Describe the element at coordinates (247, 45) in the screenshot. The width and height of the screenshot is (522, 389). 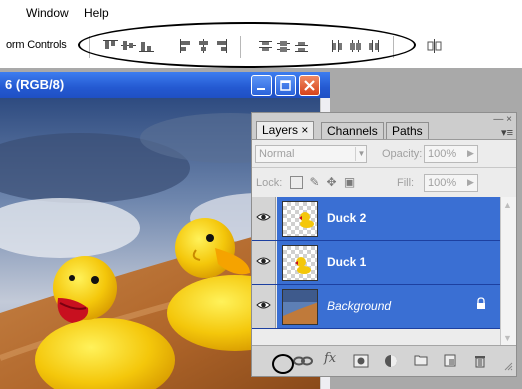
I see `highlight-ellipse-align-buttons` at that location.